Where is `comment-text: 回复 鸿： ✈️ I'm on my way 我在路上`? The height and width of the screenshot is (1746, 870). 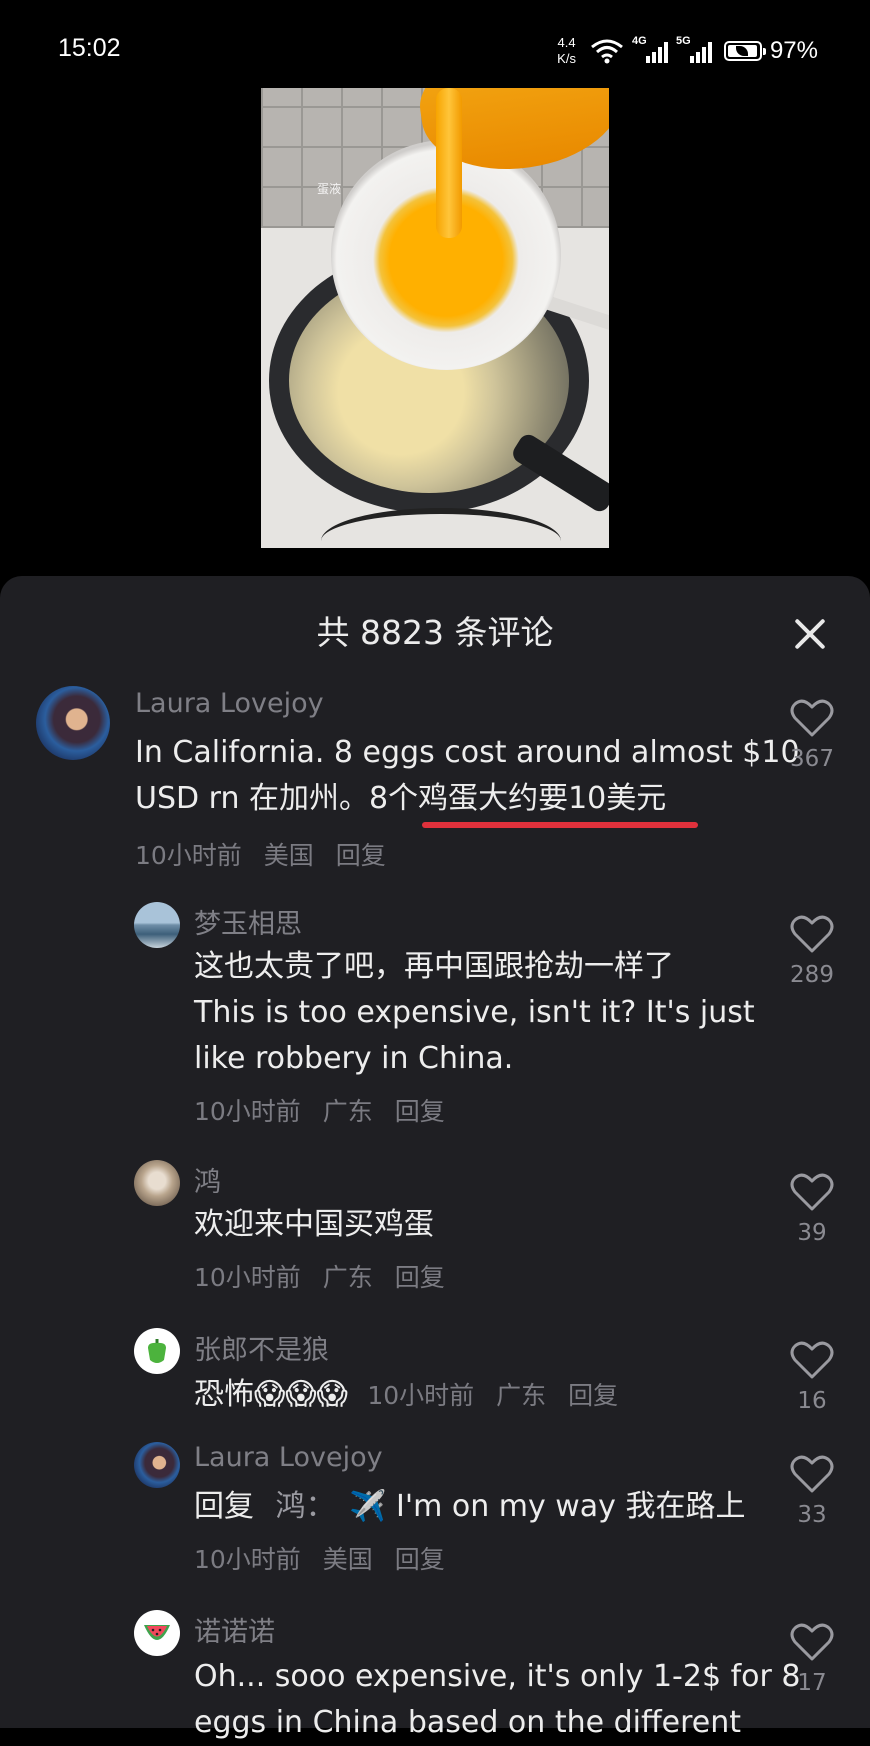 comment-text: 回复 鸿： ✈️ I'm on my way 我在路上 is located at coordinates (469, 1507).